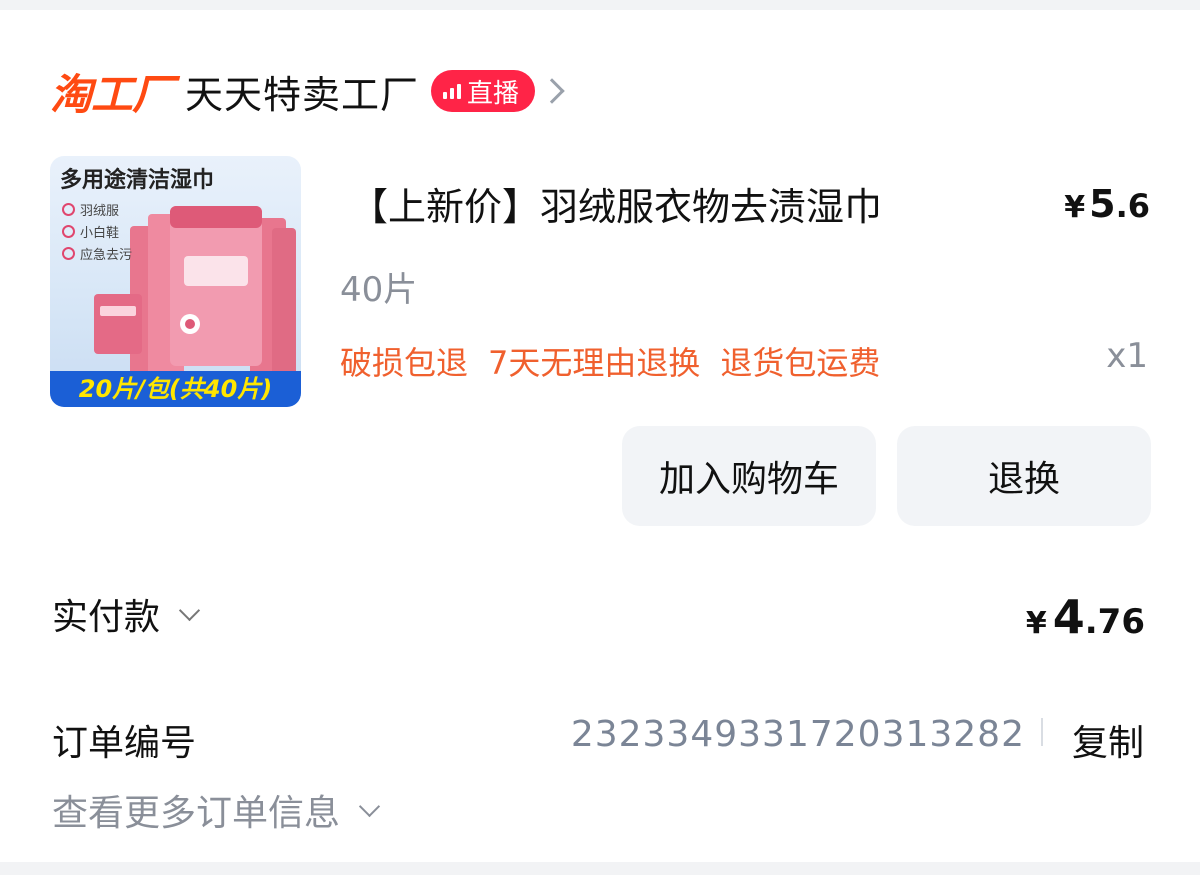 This screenshot has height=875, width=1200. What do you see at coordinates (797, 734) in the screenshot?
I see `order-number: 2323349331720313282` at bounding box center [797, 734].